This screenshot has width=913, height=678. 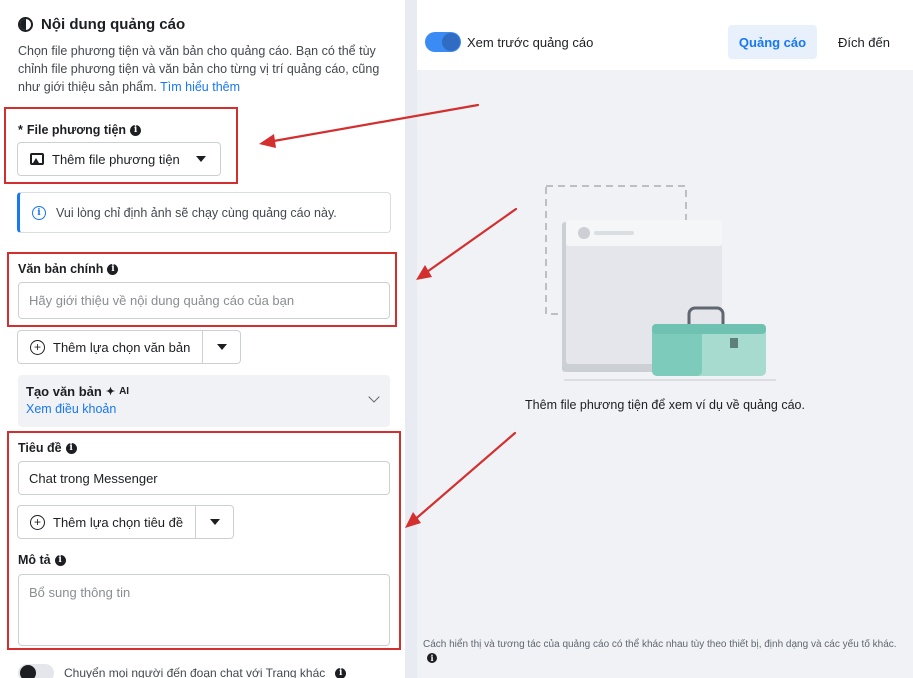 I want to click on add-headline-option-label: Thêm lựa chọn tiêu đề, so click(x=118, y=522).